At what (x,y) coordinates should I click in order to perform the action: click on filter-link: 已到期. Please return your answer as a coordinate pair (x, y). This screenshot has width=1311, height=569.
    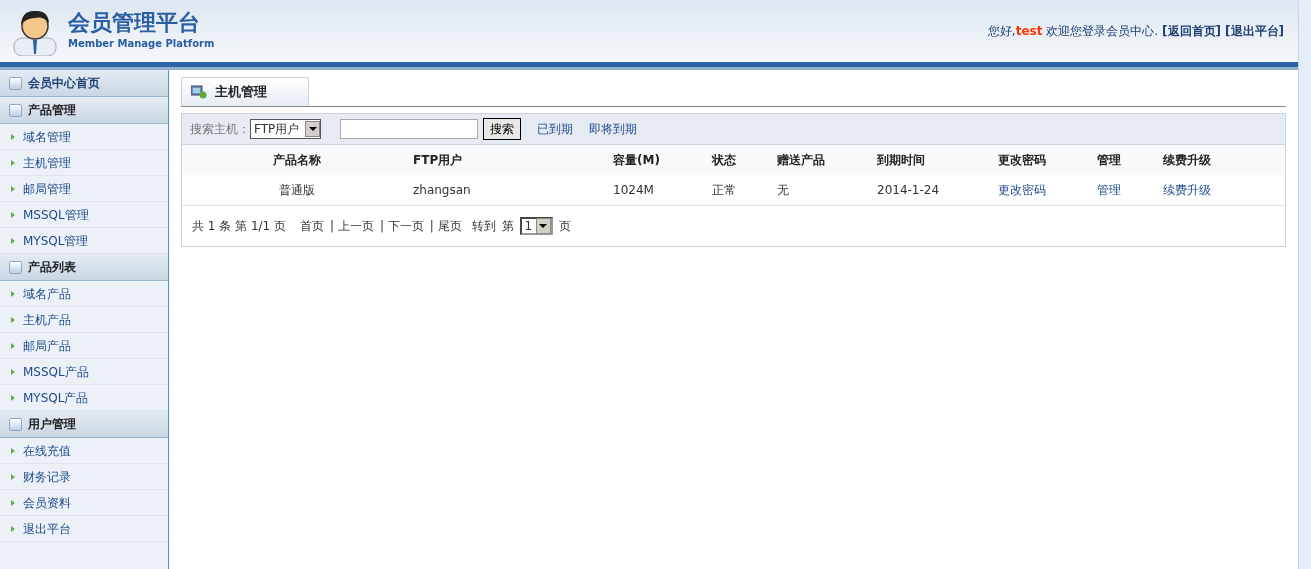
    Looking at the image, I should click on (555, 129).